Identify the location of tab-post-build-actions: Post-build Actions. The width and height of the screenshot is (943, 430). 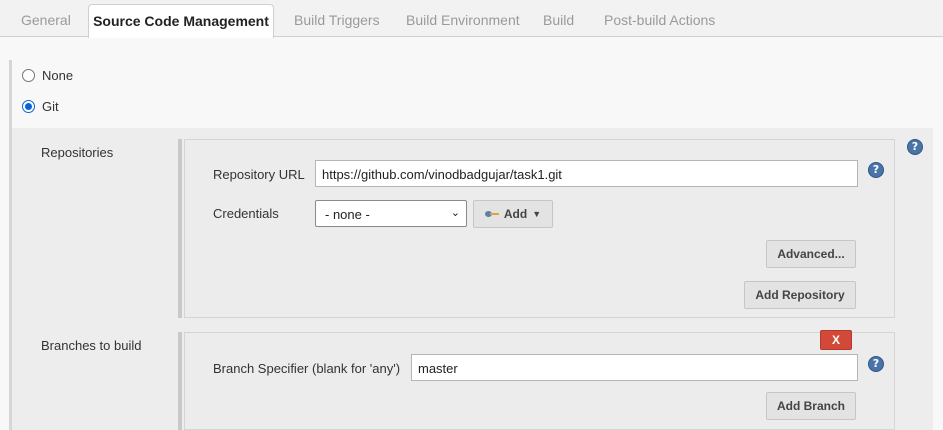
(659, 20).